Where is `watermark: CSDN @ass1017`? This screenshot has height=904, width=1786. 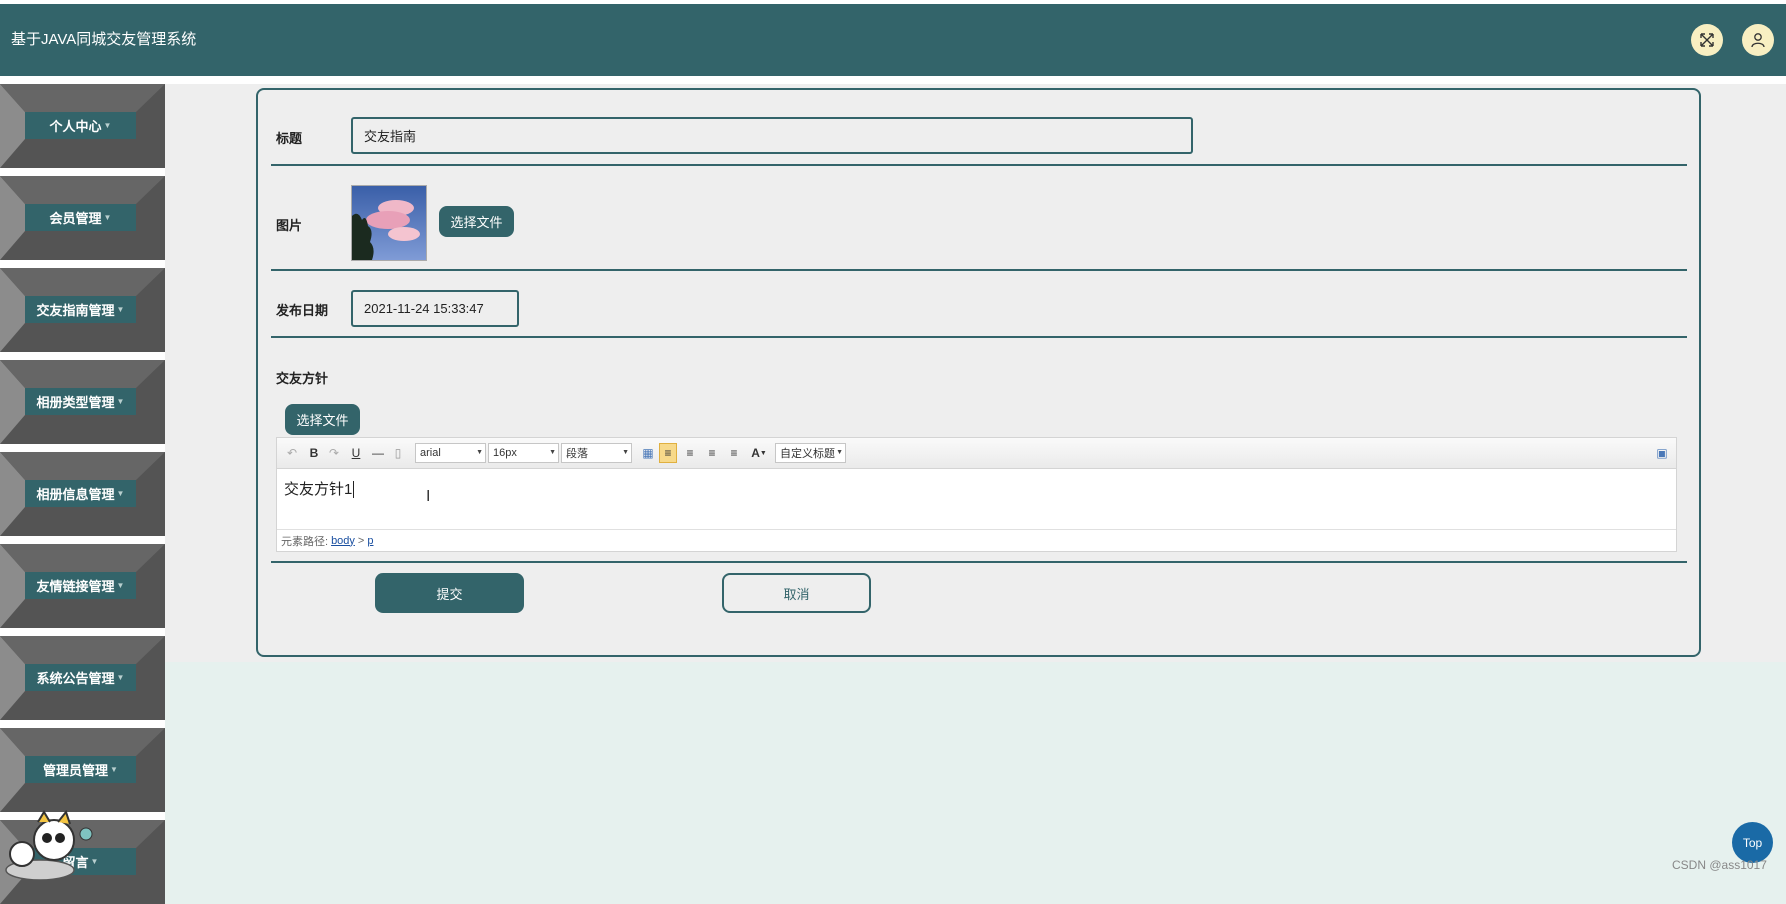
watermark: CSDN @ass1017 is located at coordinates (1719, 865).